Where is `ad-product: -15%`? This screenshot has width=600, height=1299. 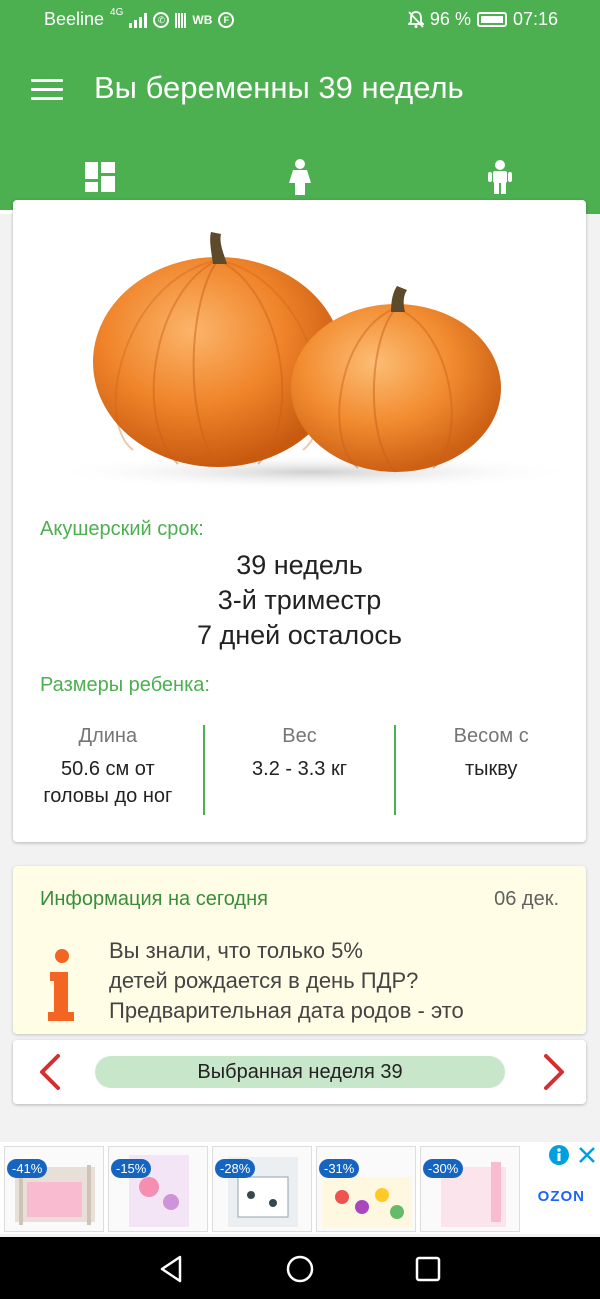
ad-product: -15% is located at coordinates (158, 1189).